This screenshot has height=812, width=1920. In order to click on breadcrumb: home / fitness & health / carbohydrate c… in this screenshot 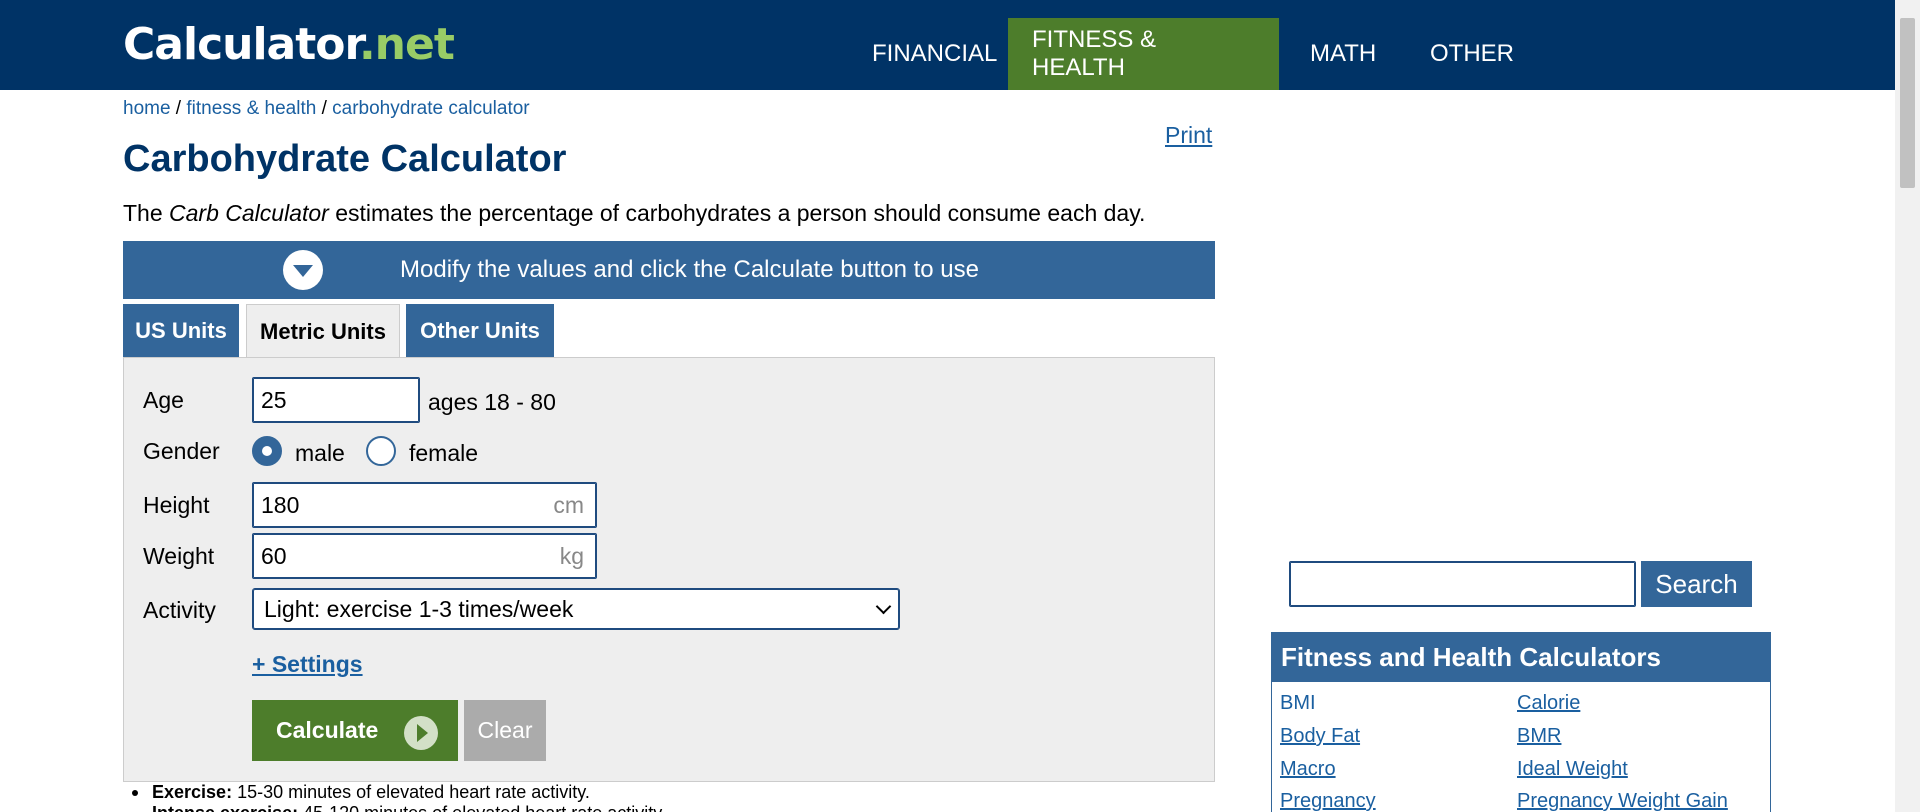, I will do `click(326, 108)`.